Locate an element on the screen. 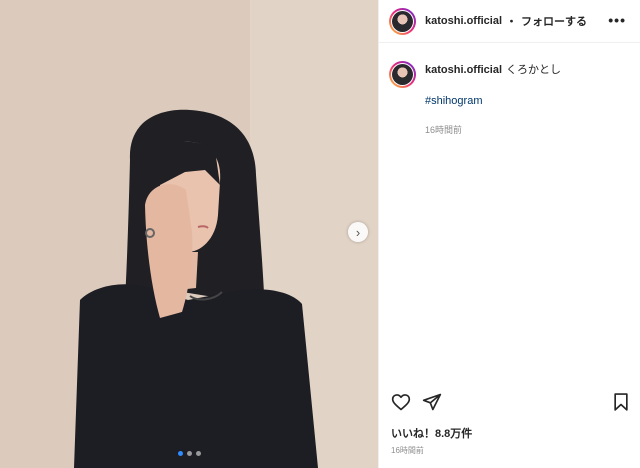 The width and height of the screenshot is (640, 468). post-caption: katoshi.official くろかとし #shihogram 16時間前 is located at coordinates (509, 90).